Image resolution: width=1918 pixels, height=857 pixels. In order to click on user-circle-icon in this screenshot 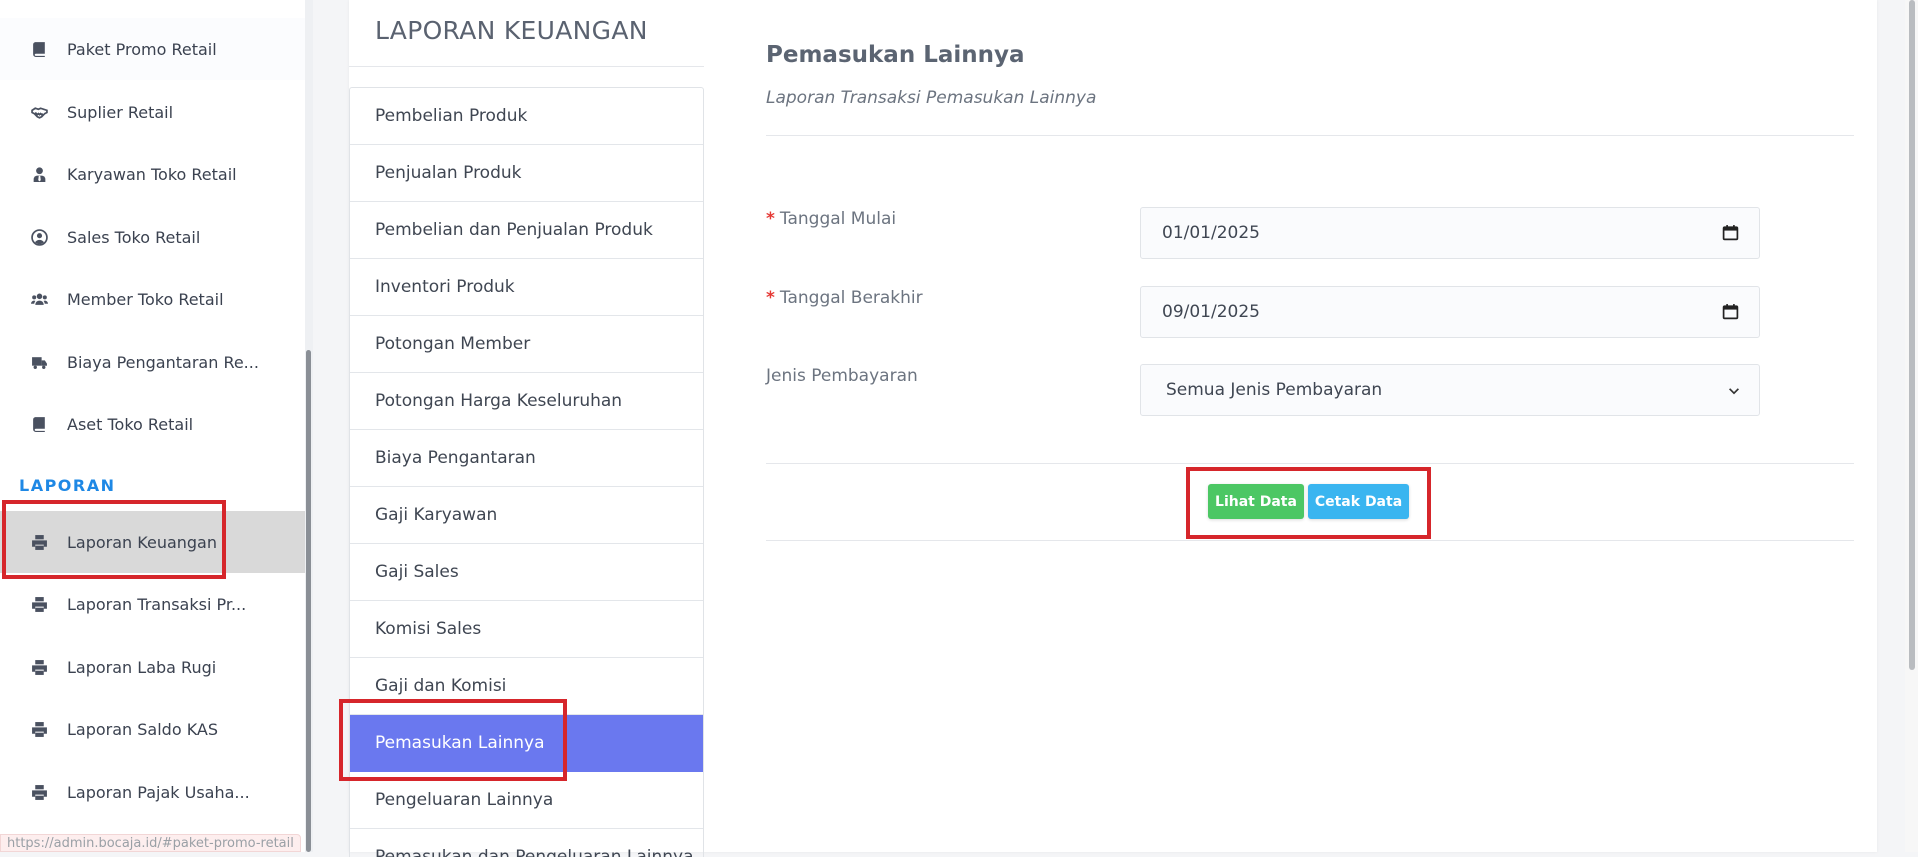, I will do `click(39, 237)`.